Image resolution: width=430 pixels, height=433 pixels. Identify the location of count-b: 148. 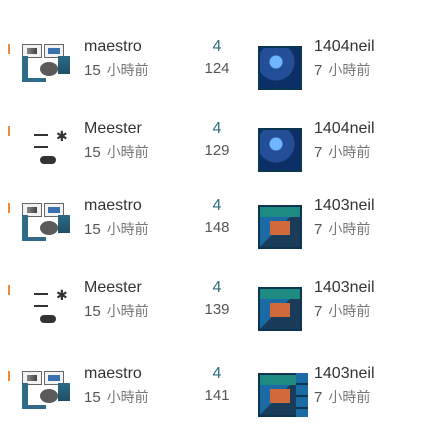
(217, 227).